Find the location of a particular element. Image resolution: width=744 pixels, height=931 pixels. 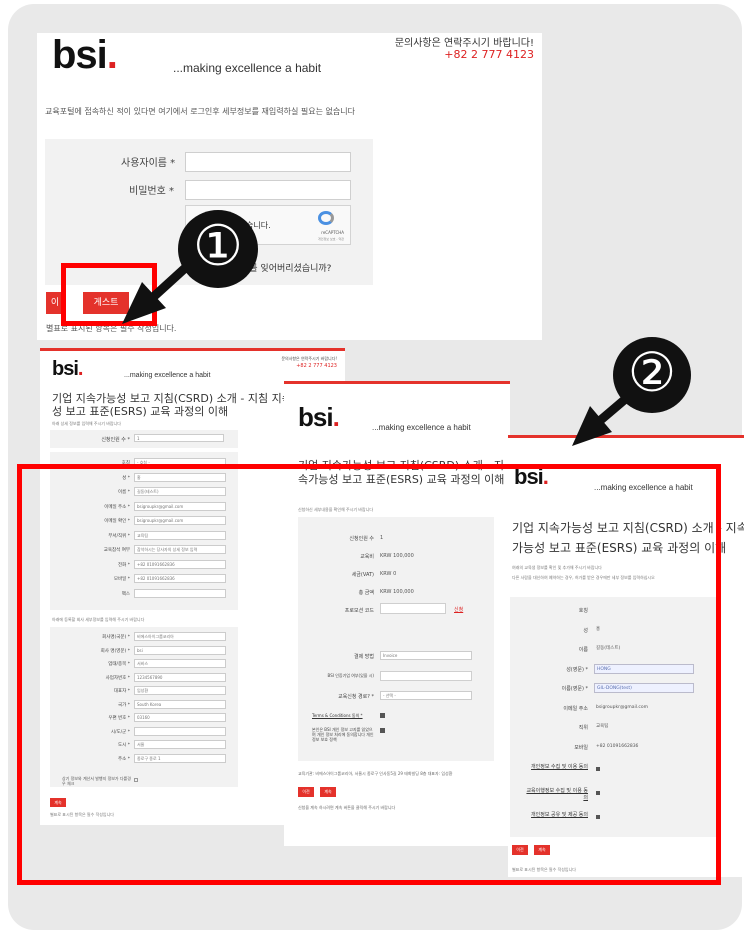

arrow-1-icon is located at coordinates (380, 351).